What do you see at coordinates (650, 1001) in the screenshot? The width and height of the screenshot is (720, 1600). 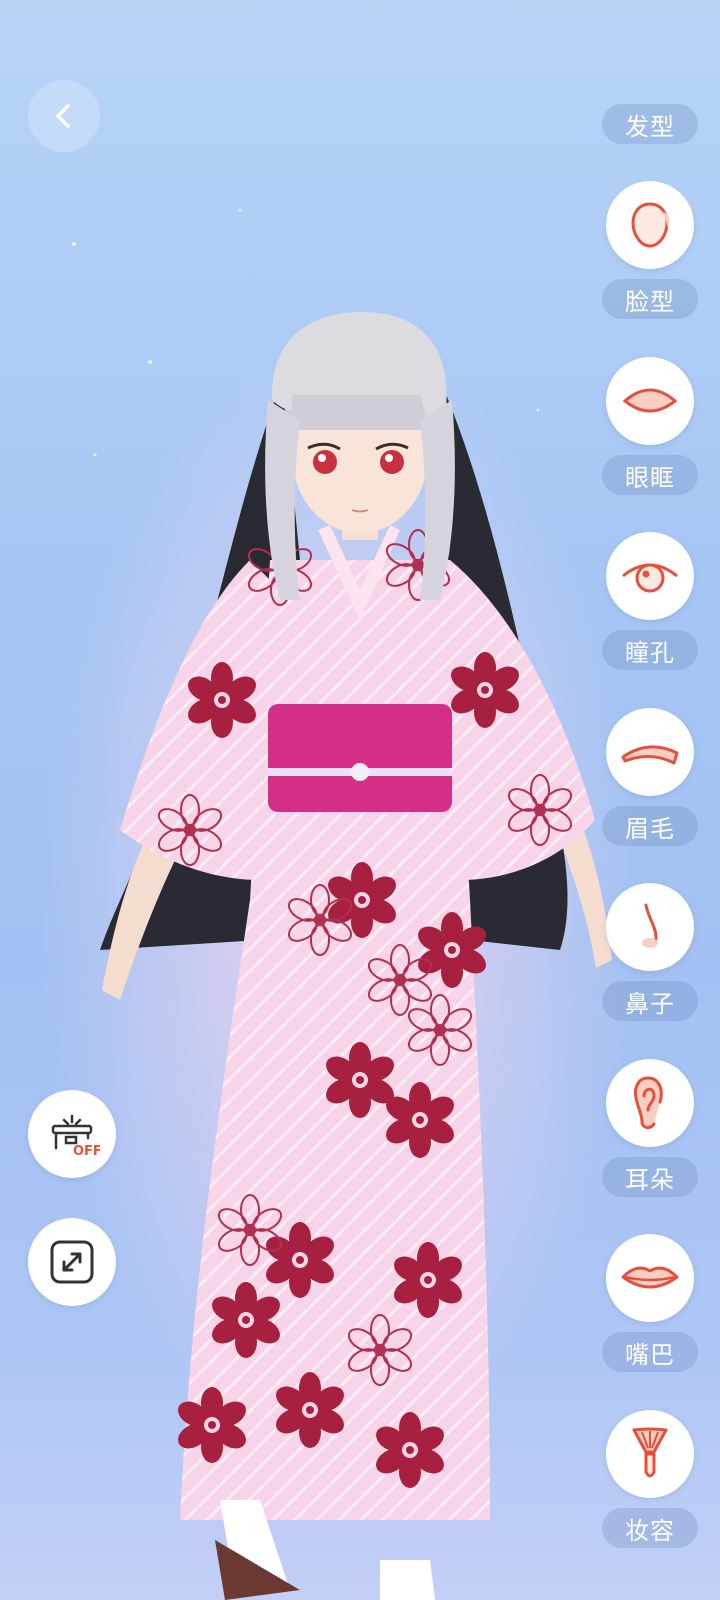 I see `feature-label-nose: 鼻子` at bounding box center [650, 1001].